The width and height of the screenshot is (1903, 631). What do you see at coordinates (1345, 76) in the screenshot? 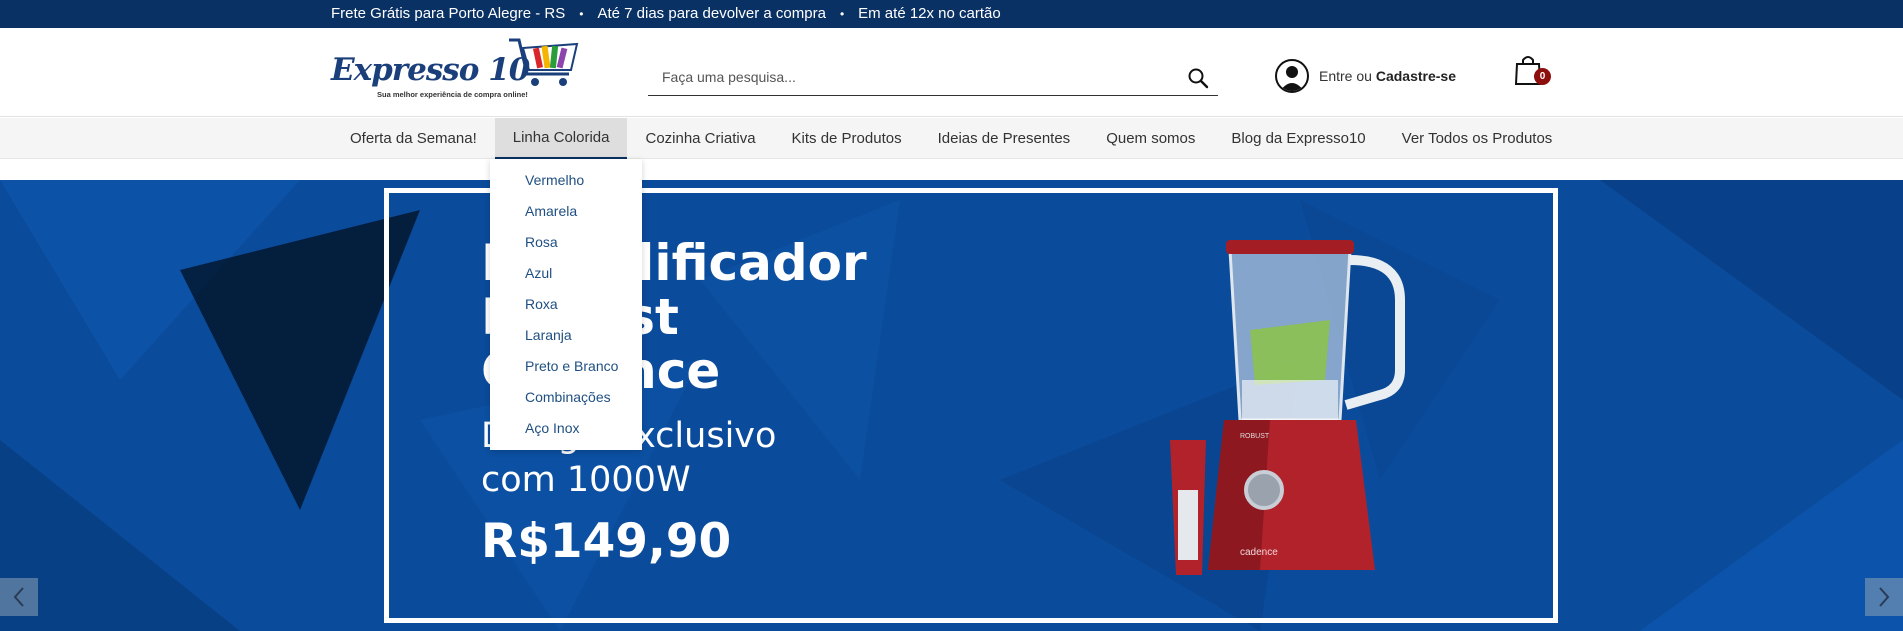
I see `login-link: Entre ou` at bounding box center [1345, 76].